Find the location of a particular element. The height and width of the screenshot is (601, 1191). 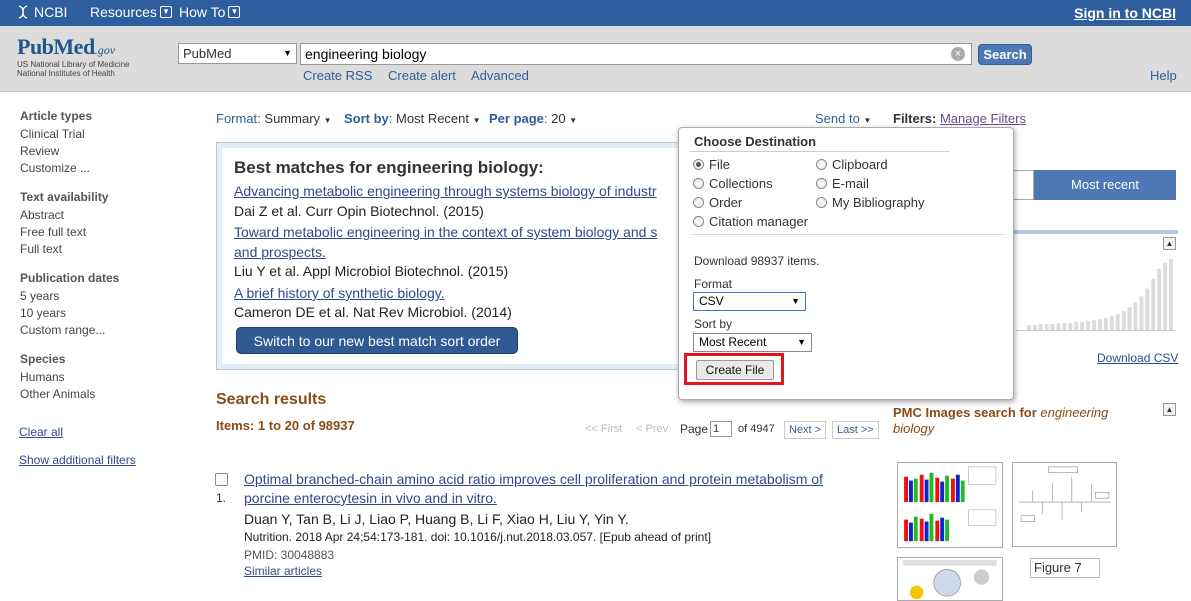

chevron-down-icon: ▼ is located at coordinates (234, 12).